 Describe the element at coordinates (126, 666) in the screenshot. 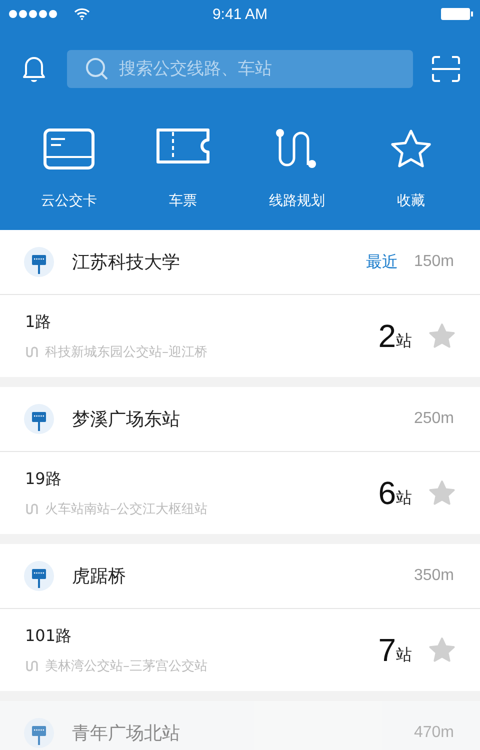

I see `route-text: 美林湾公交站–三茅宫公交站` at that location.